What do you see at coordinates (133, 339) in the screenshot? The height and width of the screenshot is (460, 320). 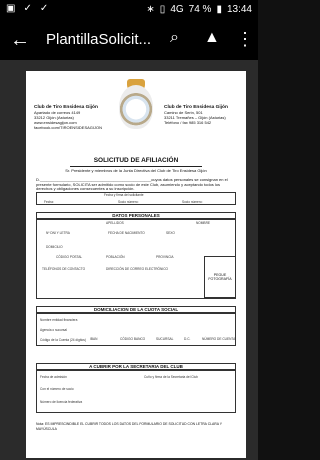 I see `cell-bank-code: CÓDIGO BANCO` at bounding box center [133, 339].